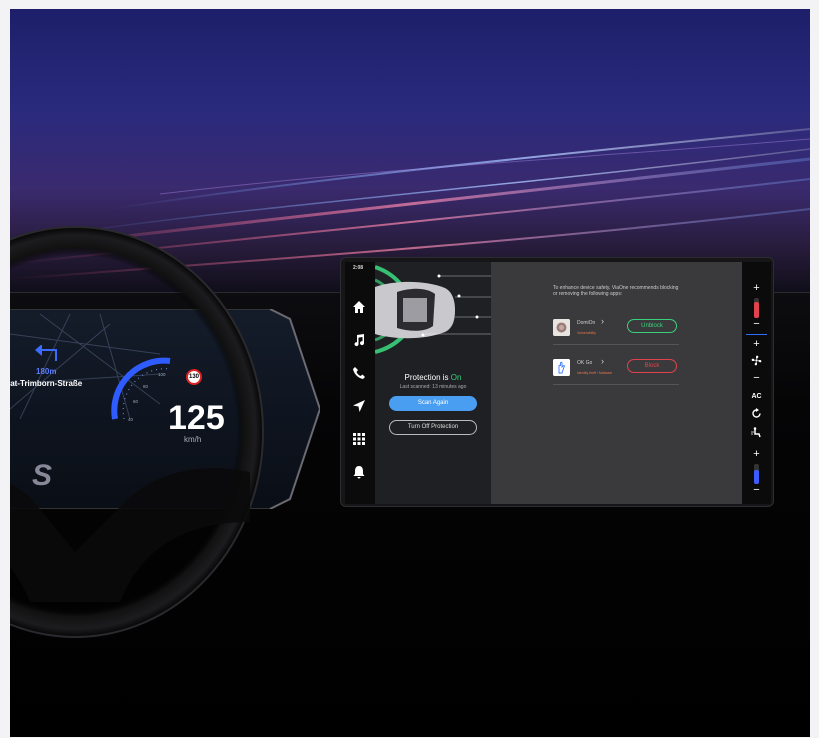 The width and height of the screenshot is (819, 738). What do you see at coordinates (456, 377) in the screenshot?
I see `protection-on-state: On` at bounding box center [456, 377].